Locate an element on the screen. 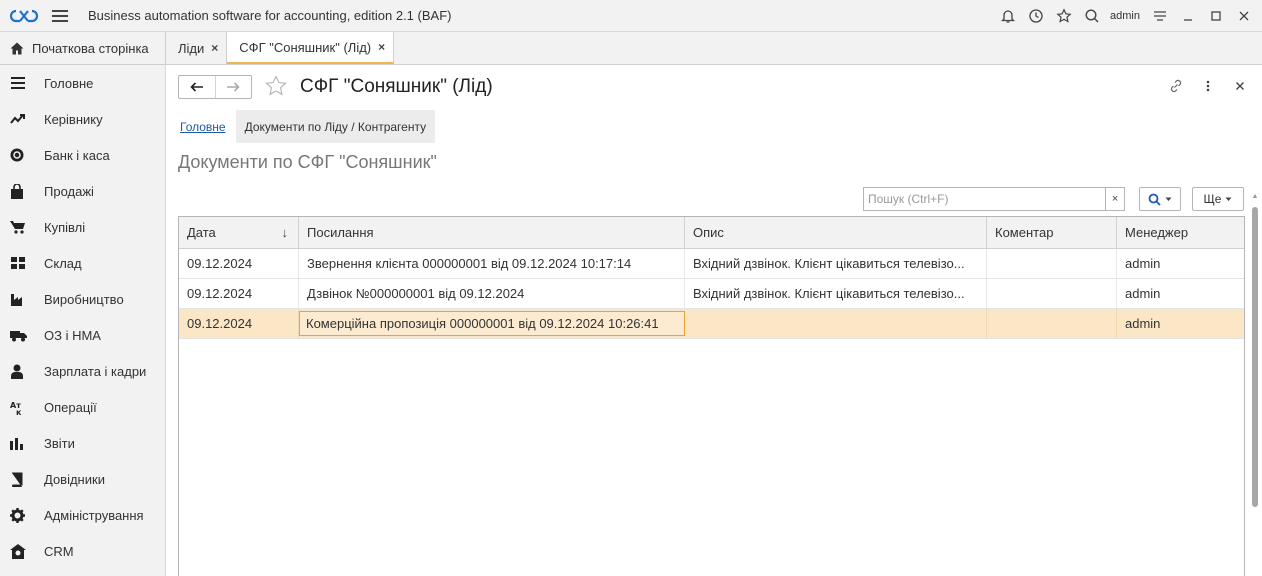  search-clear-button: × is located at coordinates (1115, 199).